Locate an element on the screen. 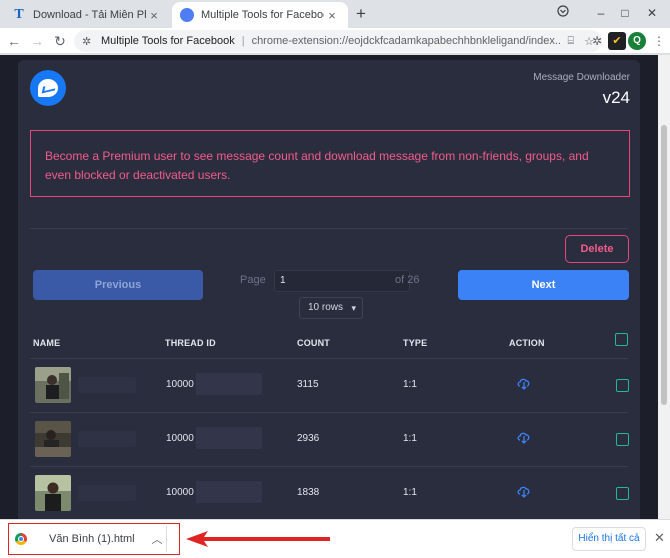  extension-pin-icon: ✔ is located at coordinates (617, 41).